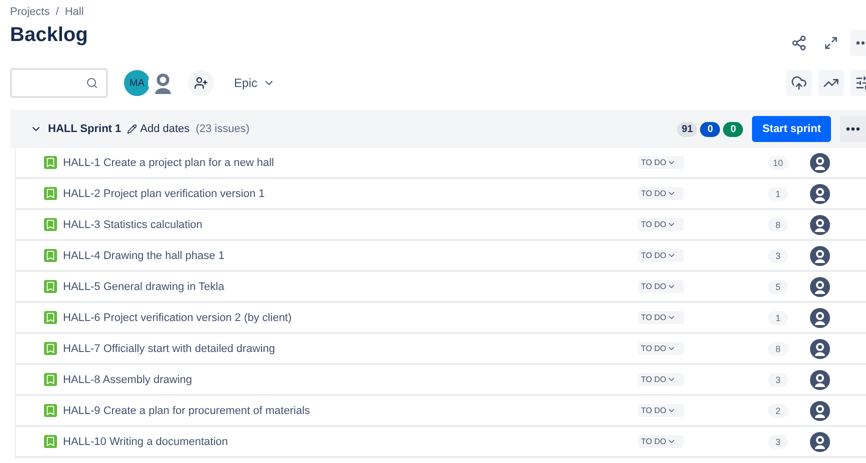  What do you see at coordinates (350, 318) in the screenshot?
I see `issue-summary: HALL-6 Project verification version 2 (by client)` at bounding box center [350, 318].